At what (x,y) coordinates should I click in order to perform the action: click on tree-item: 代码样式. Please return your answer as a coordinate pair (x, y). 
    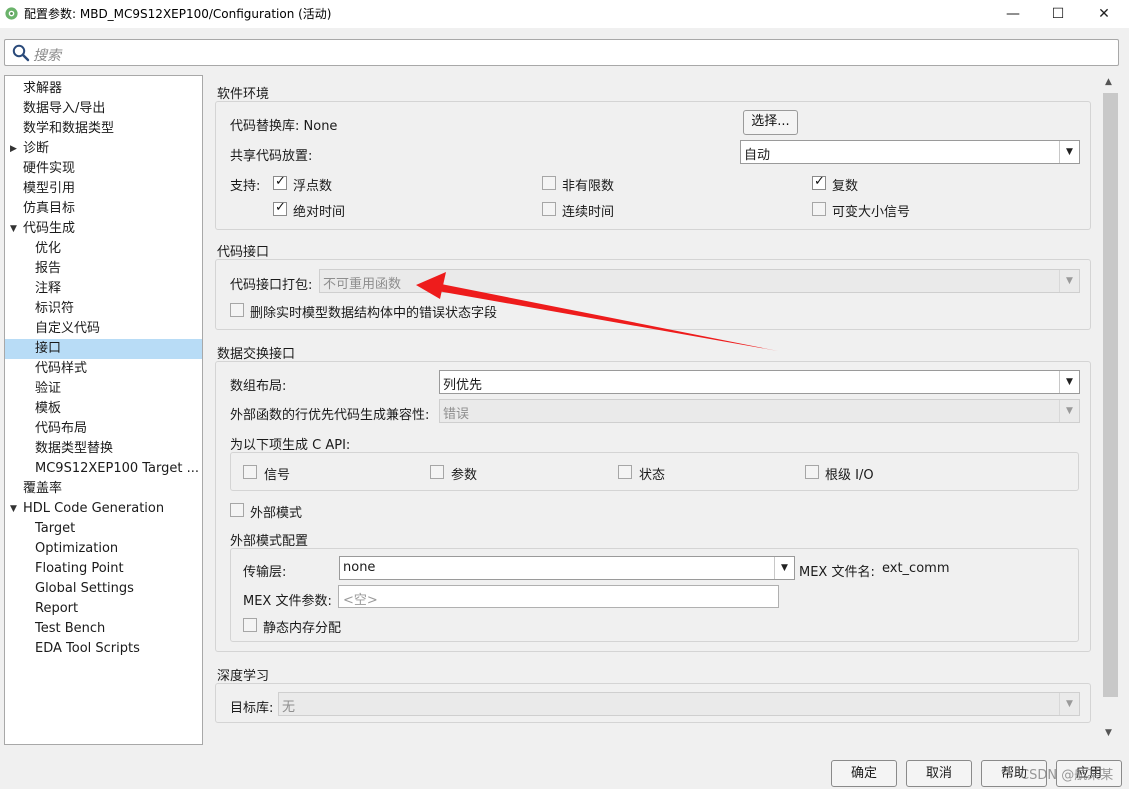
    Looking at the image, I should click on (103, 369).